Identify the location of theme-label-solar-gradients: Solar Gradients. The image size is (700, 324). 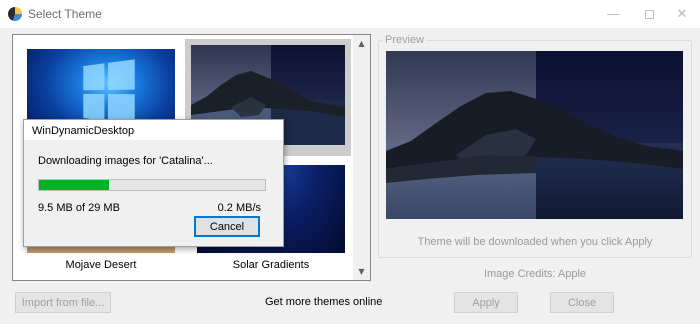
(271, 265).